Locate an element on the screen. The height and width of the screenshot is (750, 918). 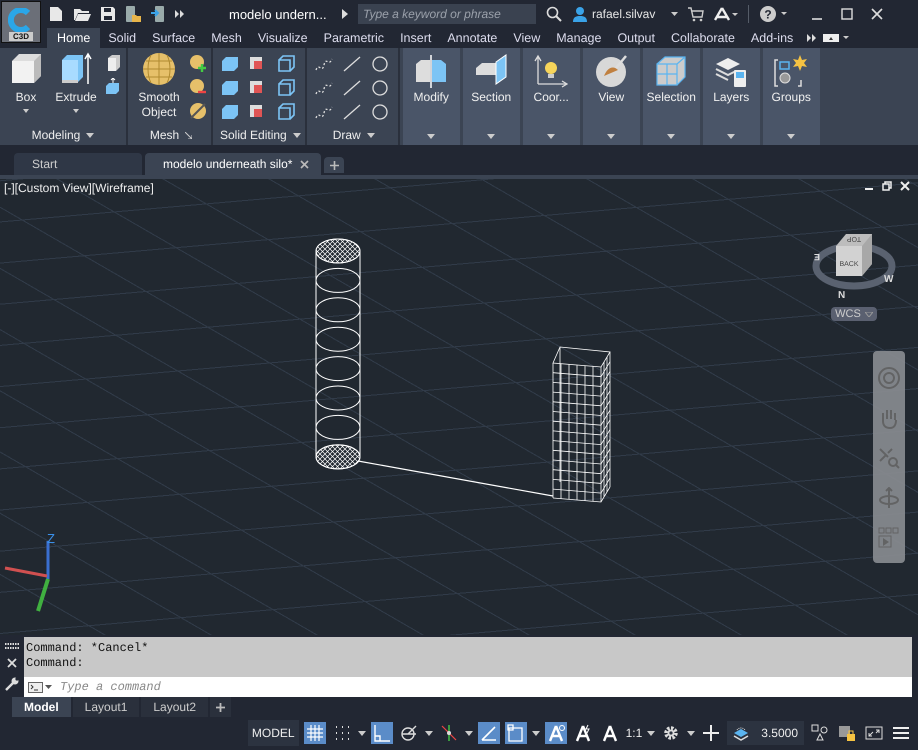
document-tab: Start is located at coordinates (78, 164).